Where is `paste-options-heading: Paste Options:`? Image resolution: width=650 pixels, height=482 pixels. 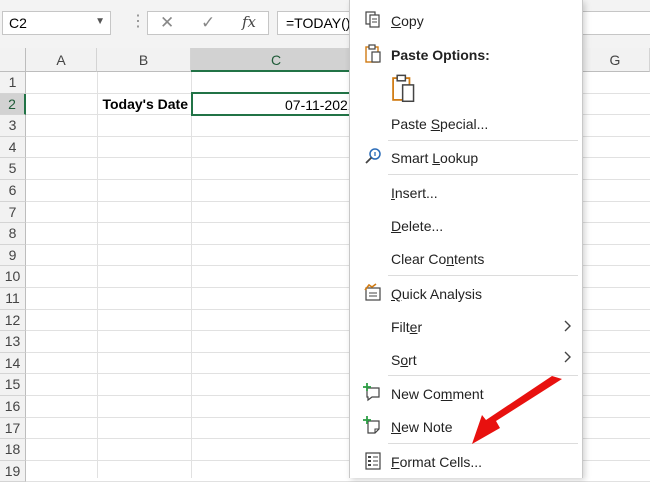
paste-options-heading: Paste Options: is located at coordinates (440, 55).